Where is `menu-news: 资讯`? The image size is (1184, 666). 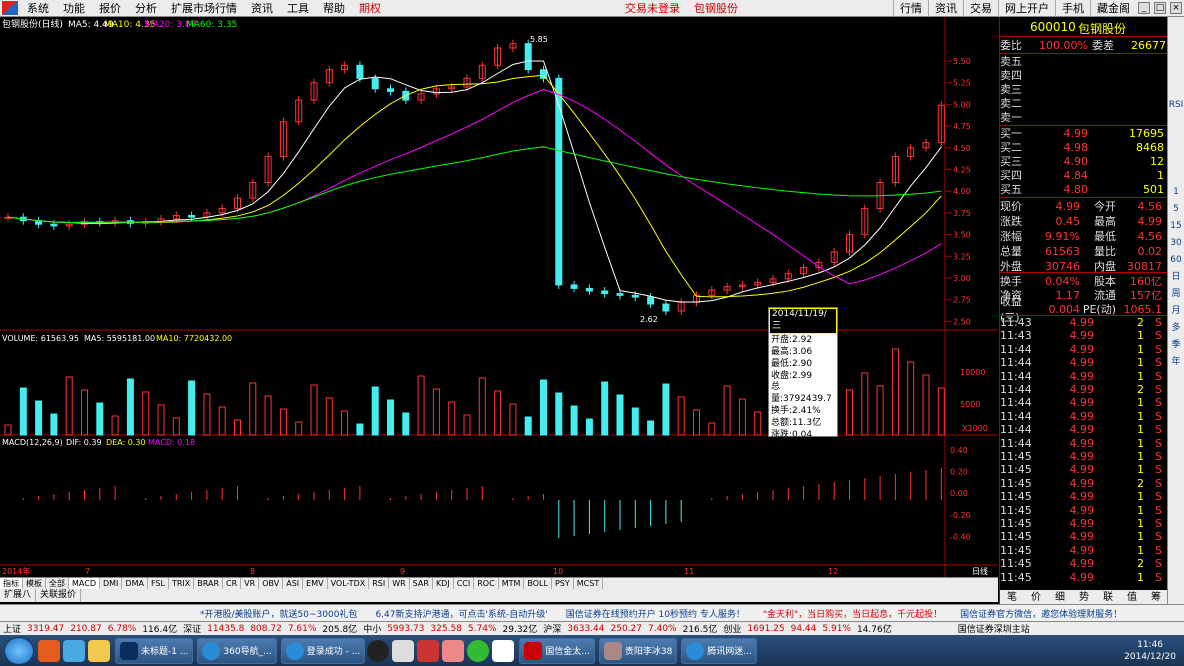
menu-news: 资讯 is located at coordinates (262, 8).